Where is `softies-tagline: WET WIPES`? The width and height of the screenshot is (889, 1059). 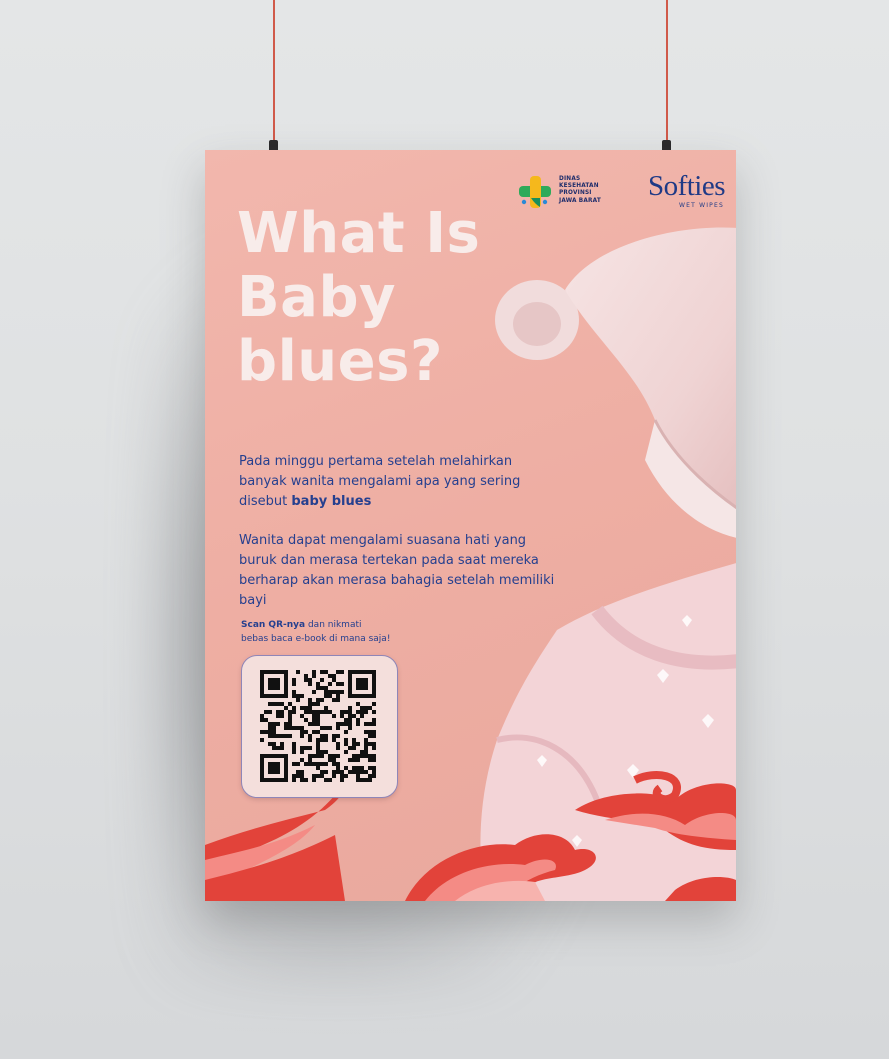
softies-tagline: WET WIPES is located at coordinates (701, 205).